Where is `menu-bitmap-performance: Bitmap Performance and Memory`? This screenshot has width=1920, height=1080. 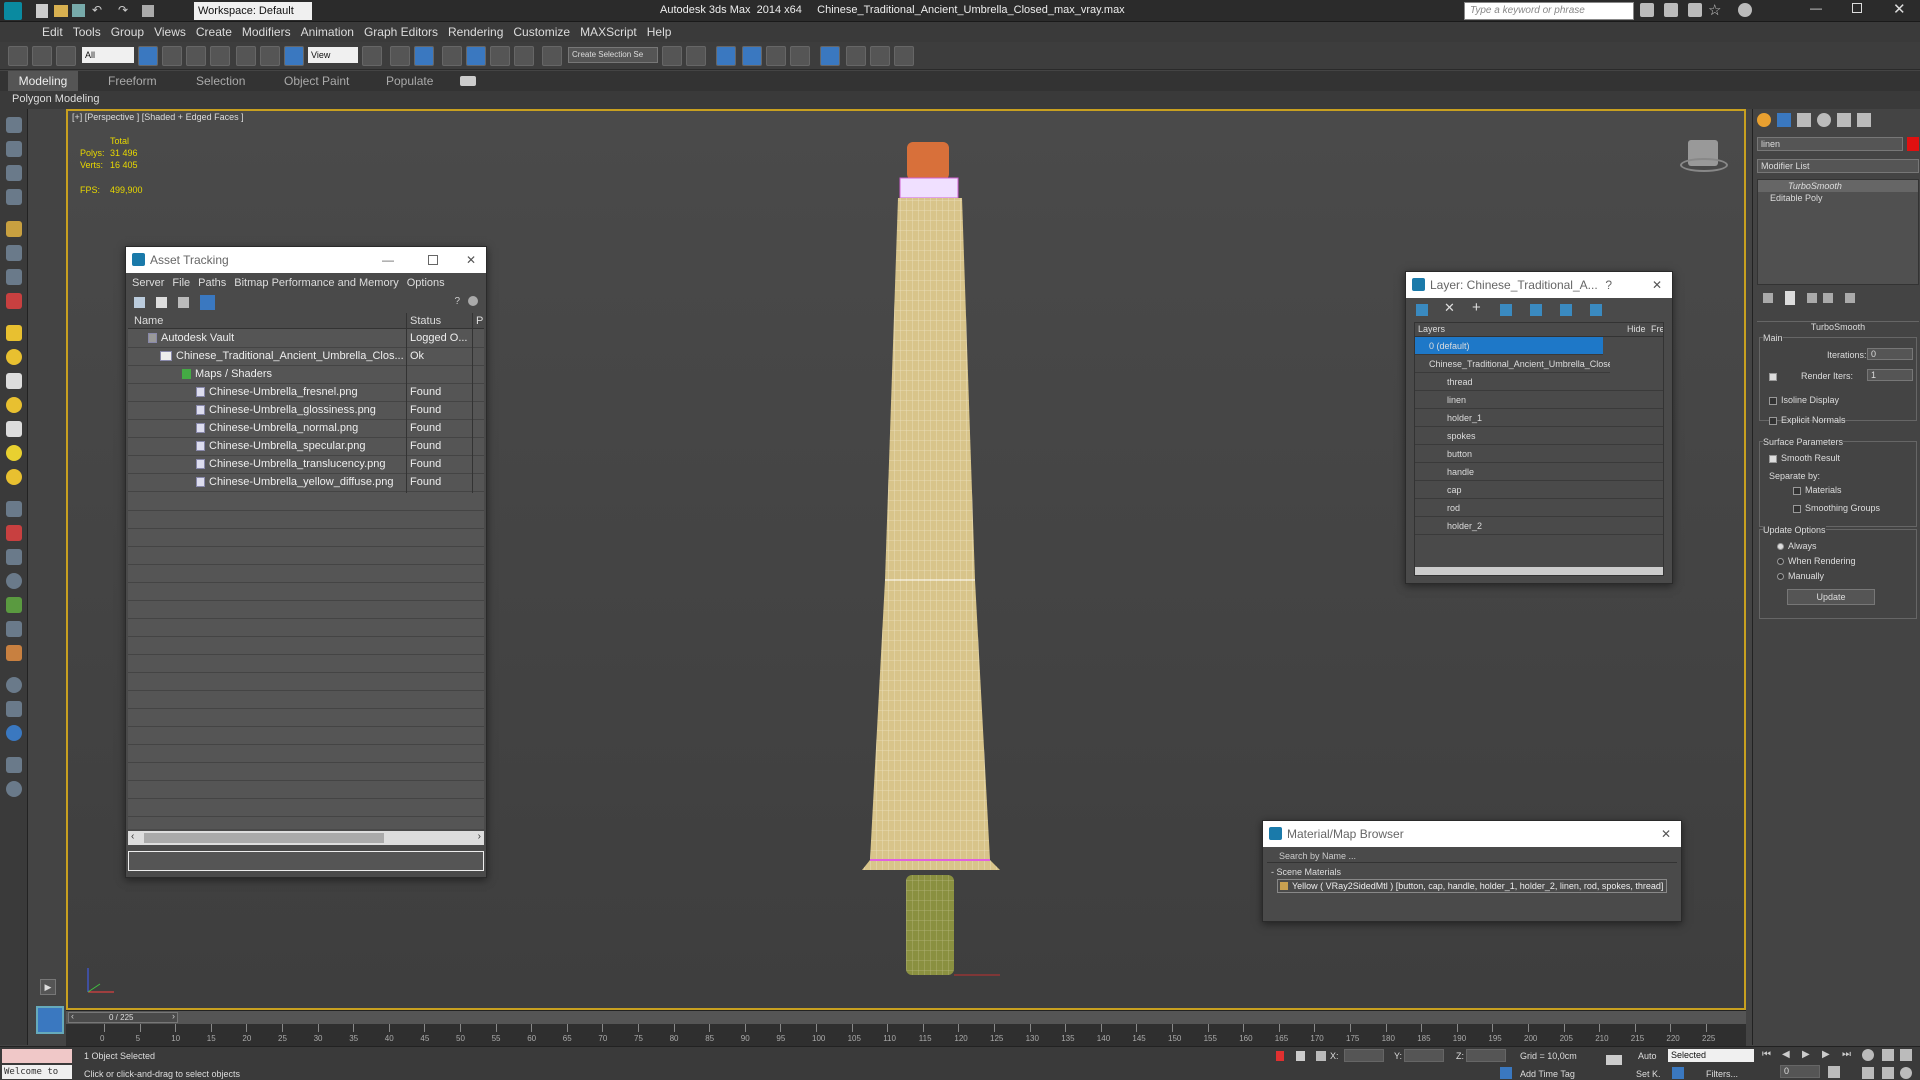
menu-bitmap-performance: Bitmap Performance and Memory is located at coordinates (316, 283).